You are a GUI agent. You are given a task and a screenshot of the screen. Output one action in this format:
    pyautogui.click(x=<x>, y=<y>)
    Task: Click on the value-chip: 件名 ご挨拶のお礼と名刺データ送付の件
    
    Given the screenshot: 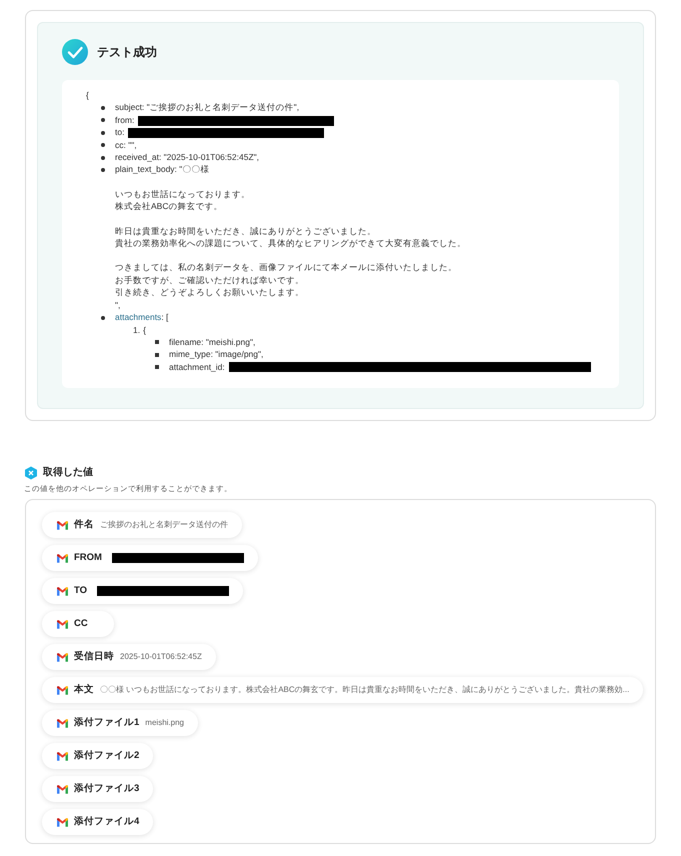 What is the action you would take?
    pyautogui.click(x=142, y=525)
    